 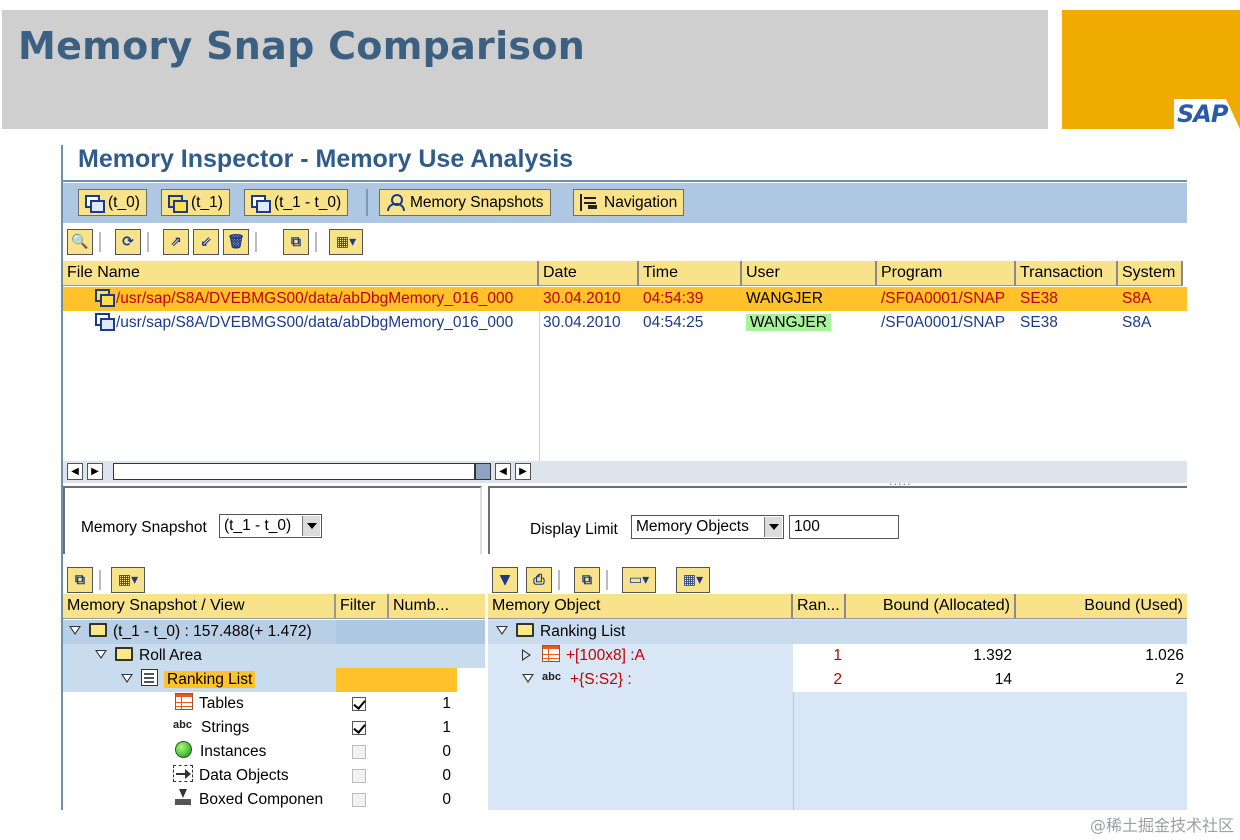 I want to click on allocated-cell: 1.392, so click(x=992, y=655).